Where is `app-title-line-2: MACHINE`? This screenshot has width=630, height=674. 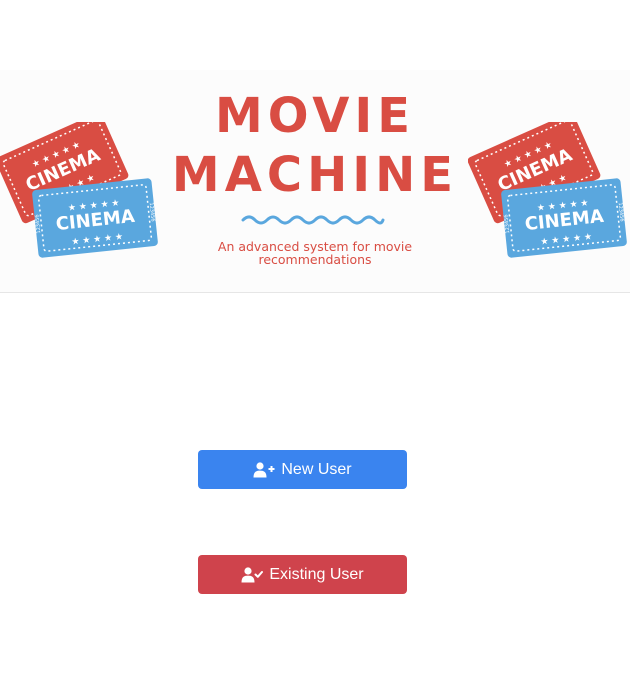
app-title-line-2: MACHINE is located at coordinates (315, 175).